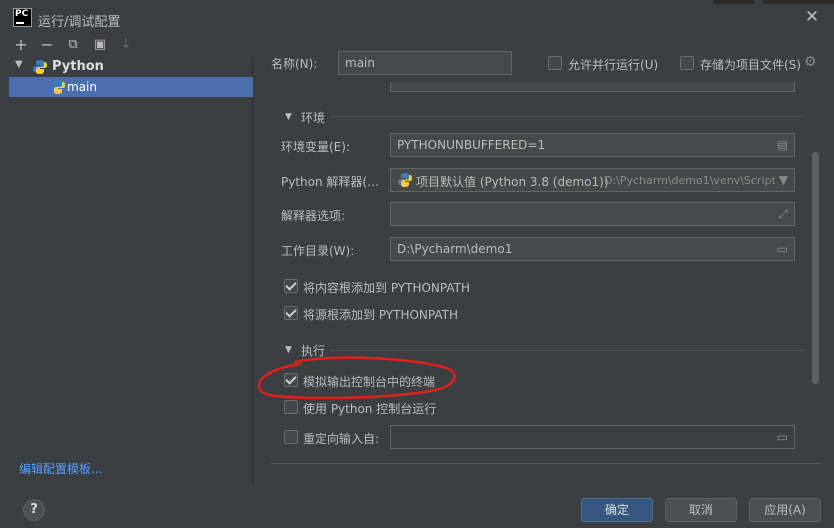 The width and height of the screenshot is (834, 528). I want to click on add-source-roots-label: 将源根添加到 PYTHONPATH, so click(380, 314).